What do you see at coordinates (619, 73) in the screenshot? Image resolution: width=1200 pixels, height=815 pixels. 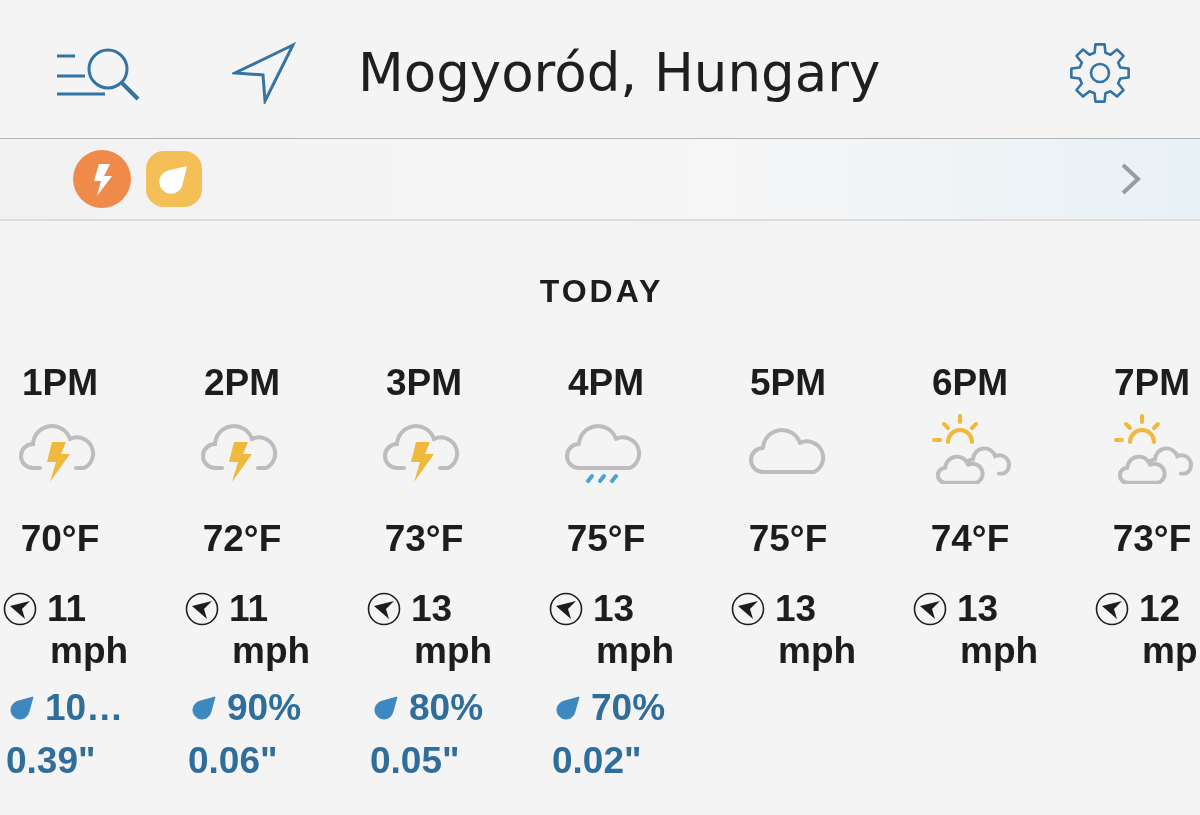 I see `location-title: Mogyoród, Hungary` at bounding box center [619, 73].